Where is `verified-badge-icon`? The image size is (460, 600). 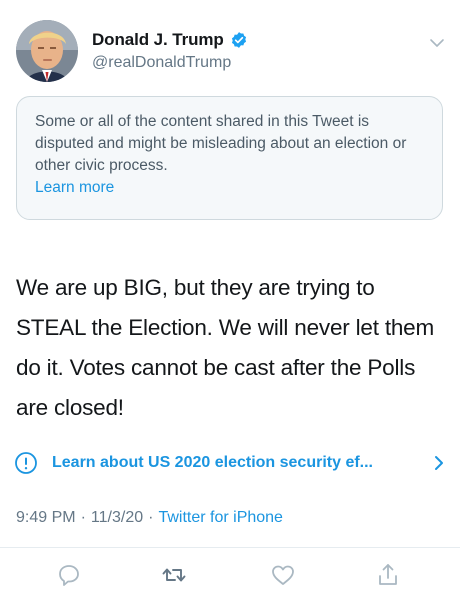 verified-badge-icon is located at coordinates (239, 40).